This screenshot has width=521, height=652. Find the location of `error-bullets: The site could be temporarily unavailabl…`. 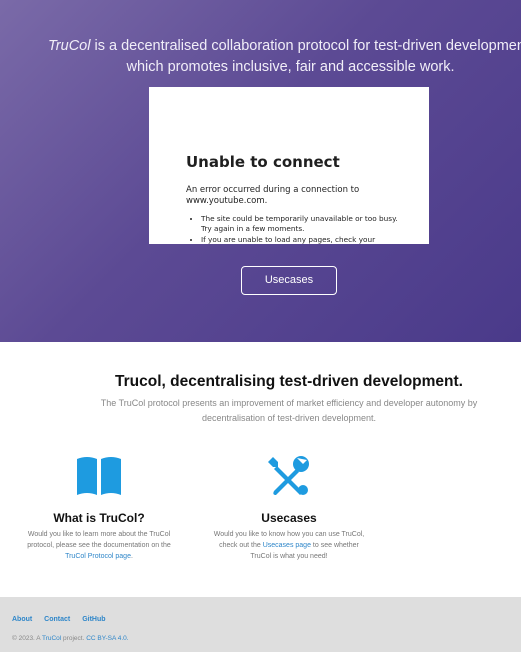

error-bullets: The site could be temporarily unavailabl… is located at coordinates (293, 229).